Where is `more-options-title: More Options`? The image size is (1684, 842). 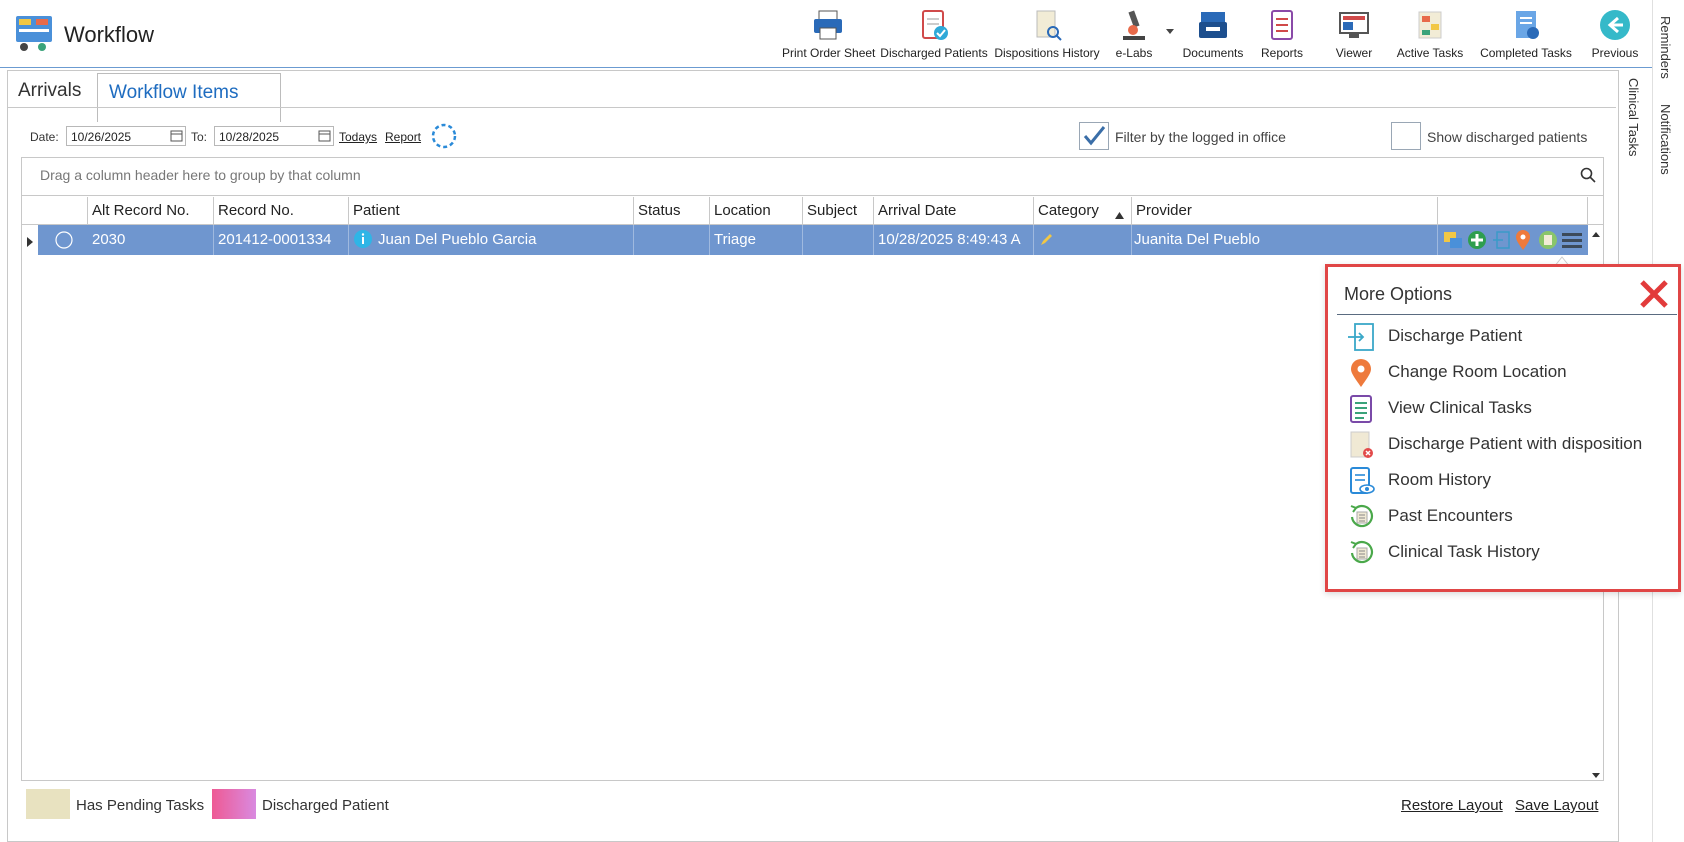 more-options-title: More Options is located at coordinates (1398, 294).